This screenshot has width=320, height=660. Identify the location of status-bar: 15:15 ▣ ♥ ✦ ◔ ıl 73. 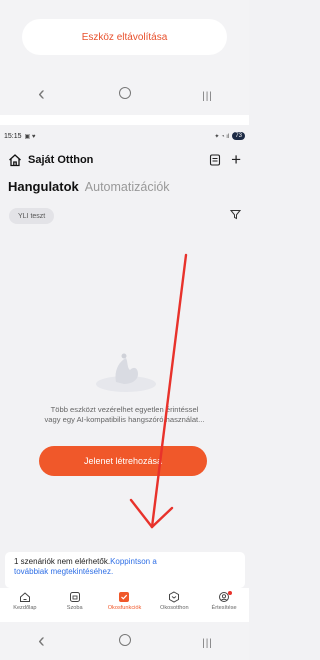
(124, 136).